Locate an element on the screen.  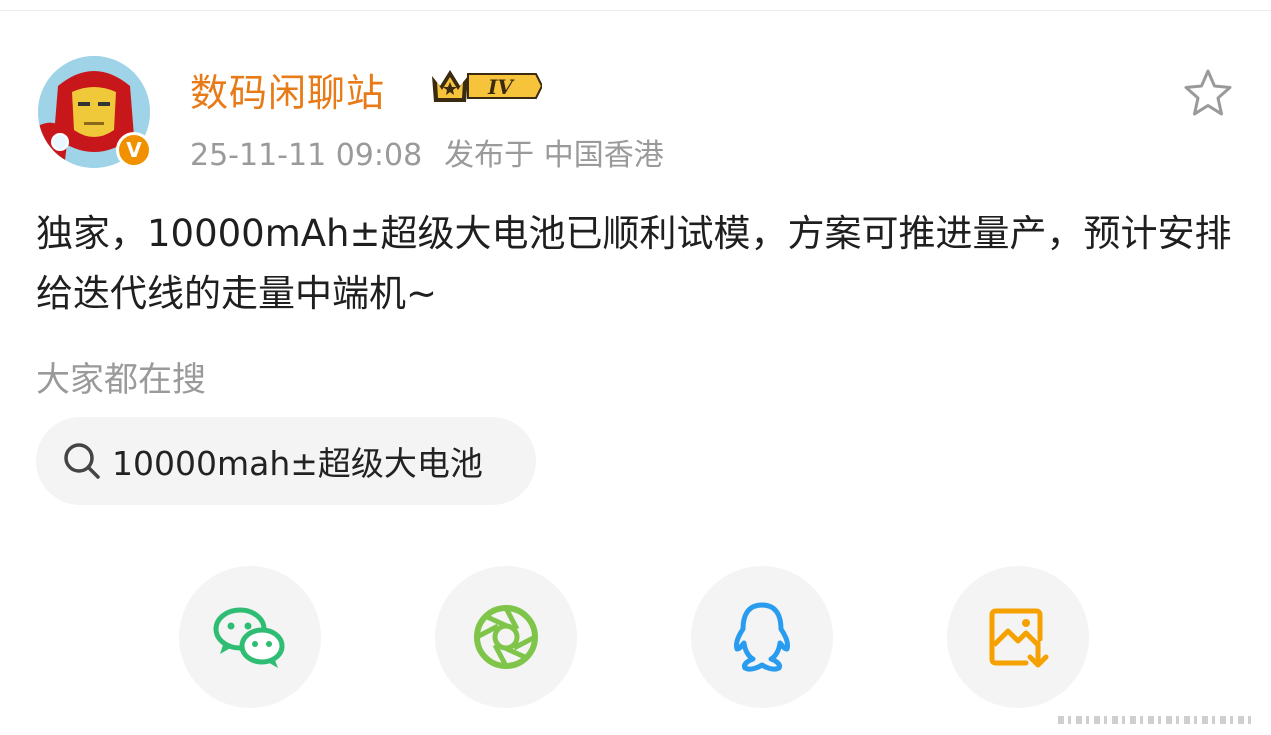
share-wechat-button is located at coordinates (250, 637).